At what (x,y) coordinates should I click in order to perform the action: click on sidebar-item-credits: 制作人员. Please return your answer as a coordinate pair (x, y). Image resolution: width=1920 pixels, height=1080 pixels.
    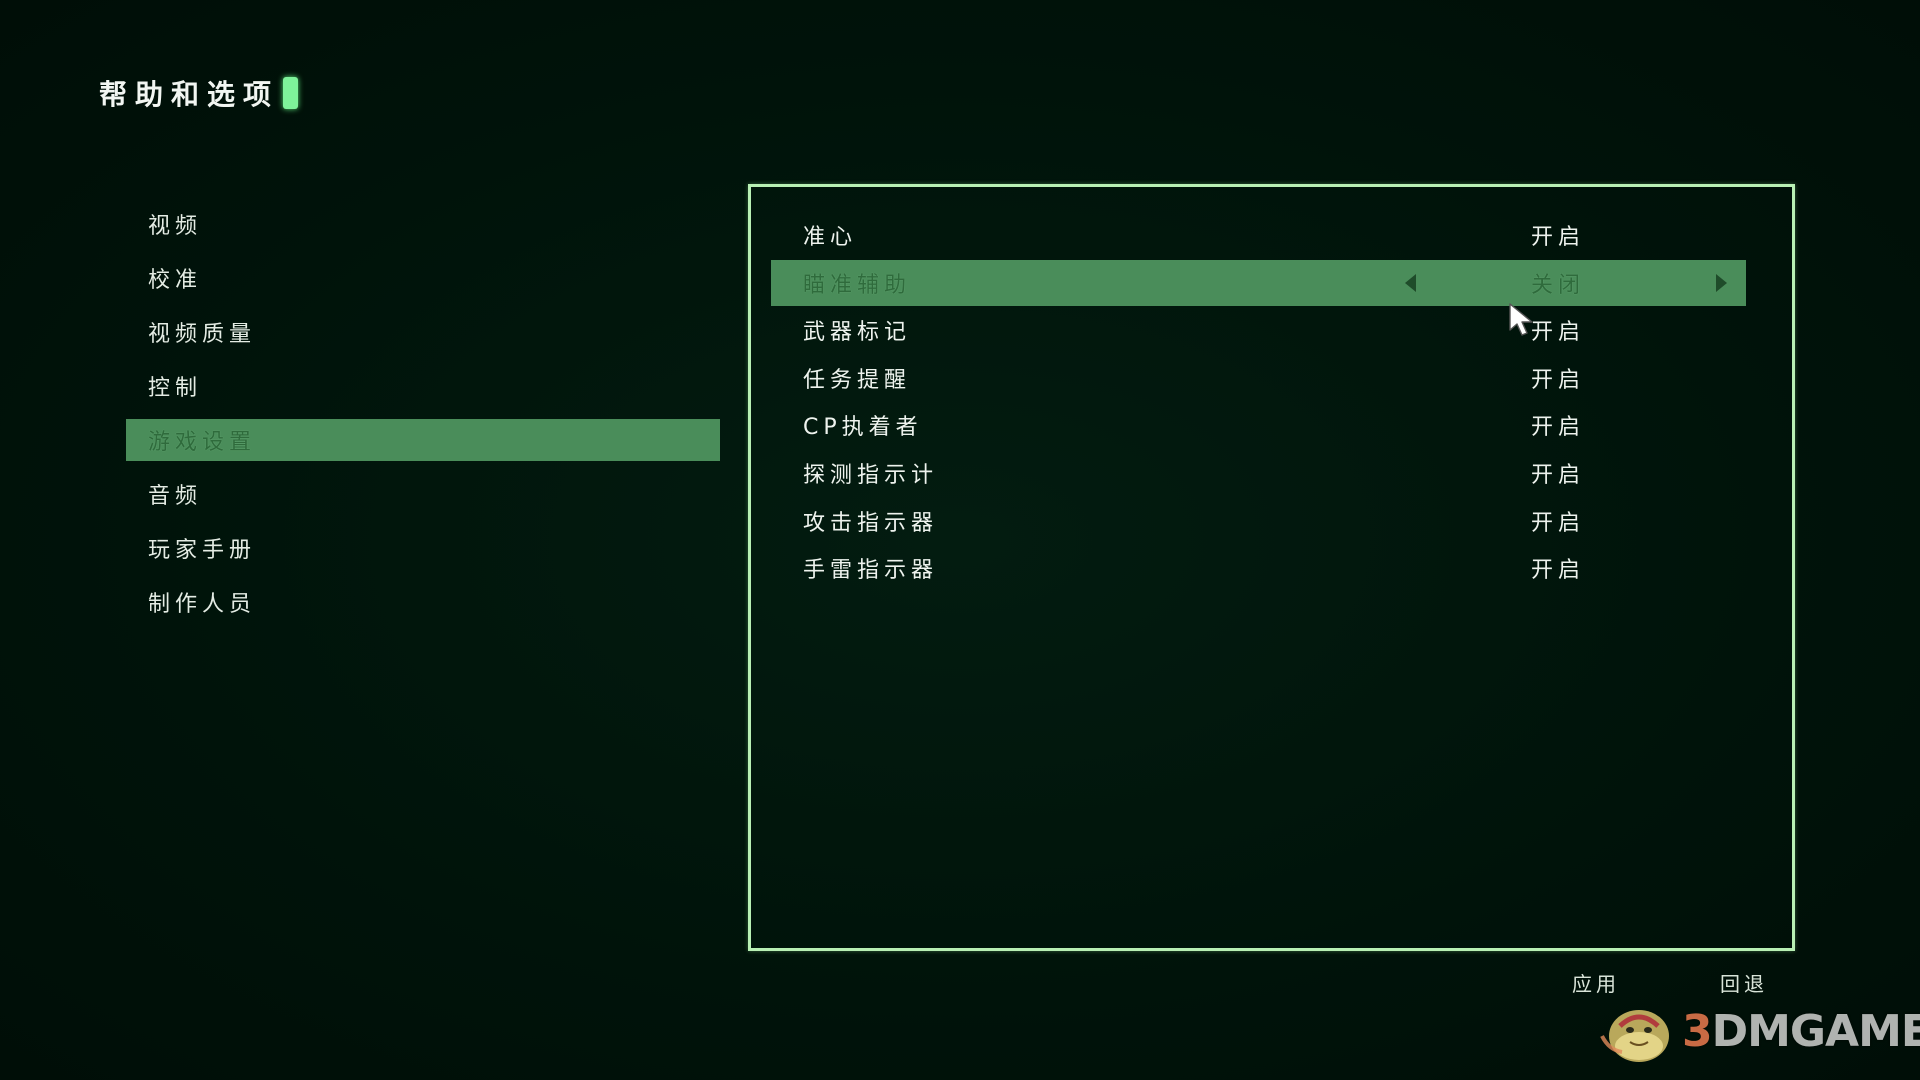
    Looking at the image, I should click on (423, 602).